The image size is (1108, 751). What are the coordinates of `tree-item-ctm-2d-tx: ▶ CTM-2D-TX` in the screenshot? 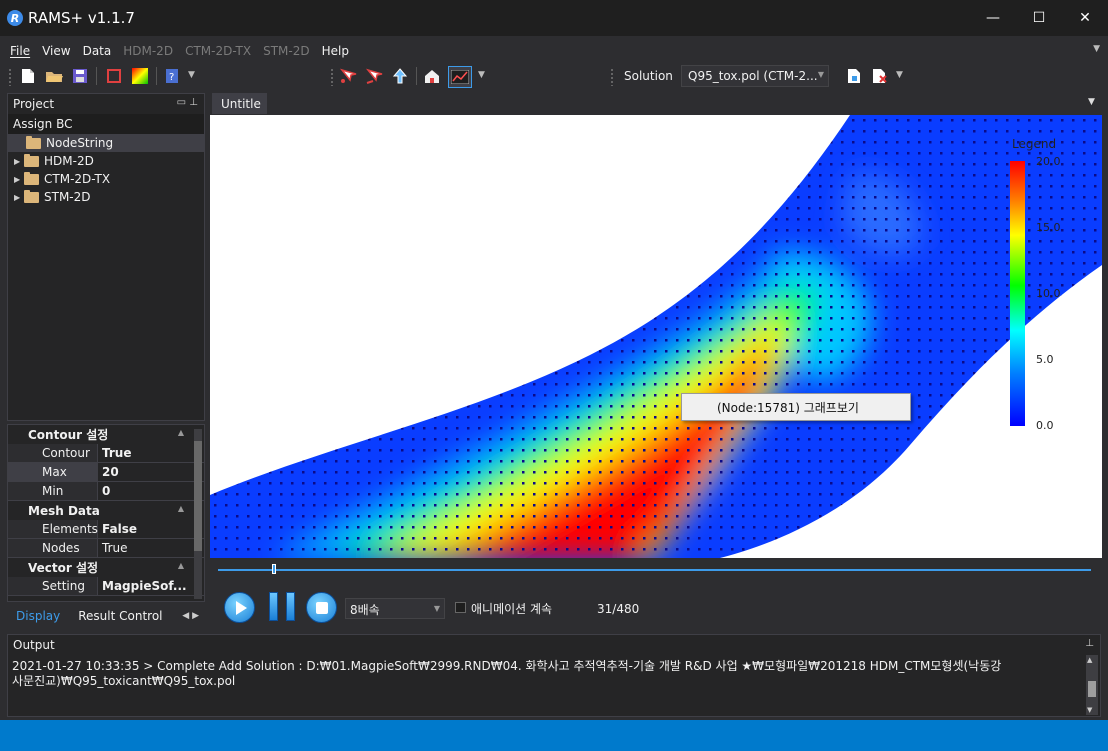 It's located at (106, 179).